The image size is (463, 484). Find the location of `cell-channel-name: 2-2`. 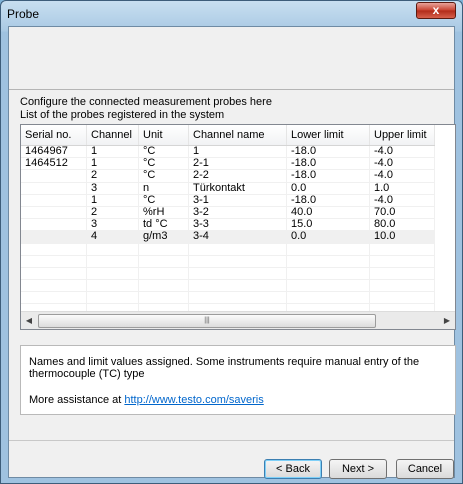

cell-channel-name: 2-2 is located at coordinates (237, 176).